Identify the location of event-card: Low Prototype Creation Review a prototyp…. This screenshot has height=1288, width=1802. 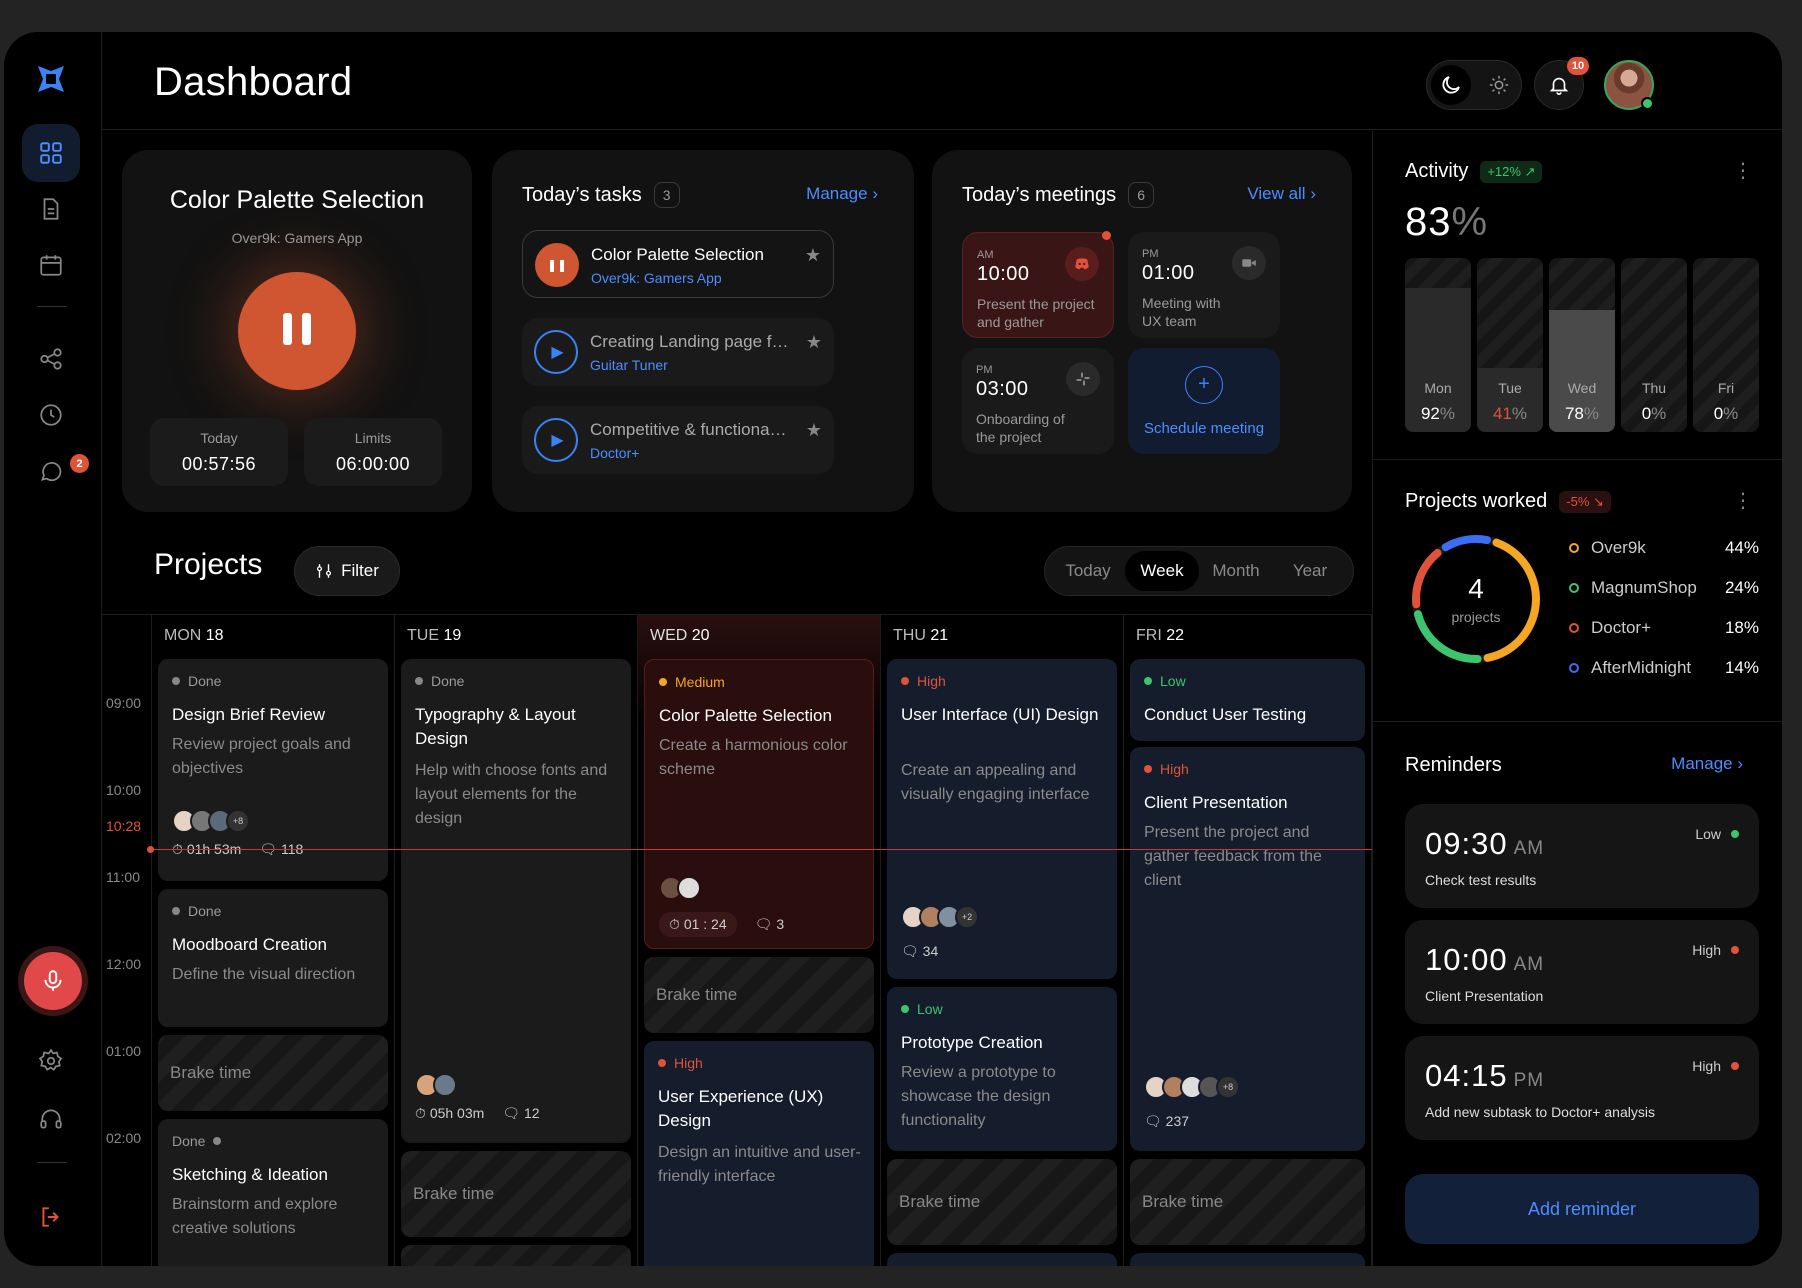
(1002, 1069).